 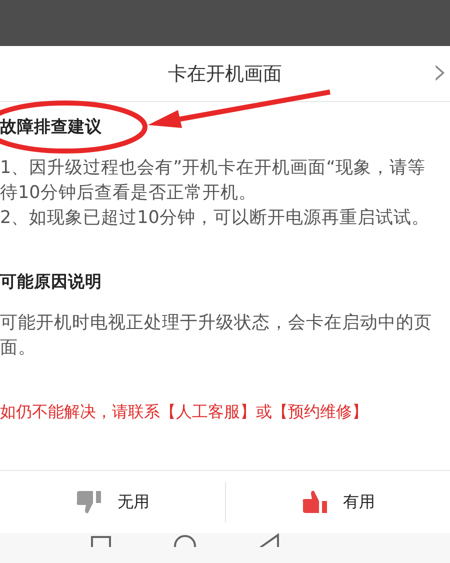 What do you see at coordinates (101, 540) in the screenshot?
I see `recent-apps-icon` at bounding box center [101, 540].